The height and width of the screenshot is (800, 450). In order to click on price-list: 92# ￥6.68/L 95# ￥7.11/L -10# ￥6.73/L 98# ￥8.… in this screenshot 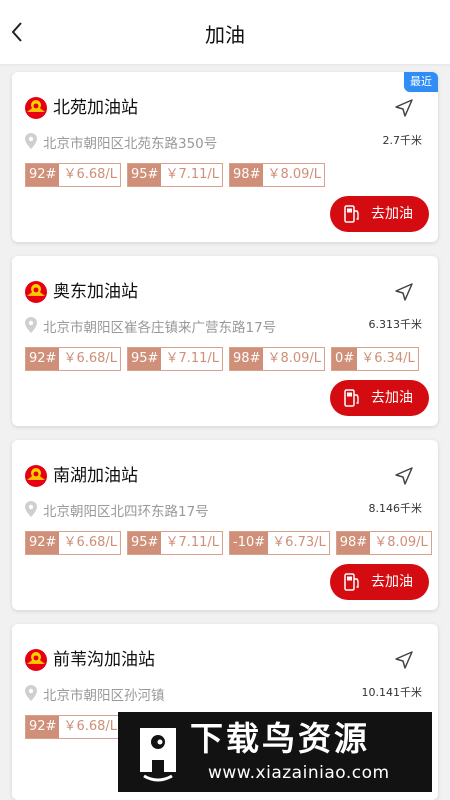, I will do `click(231, 543)`.